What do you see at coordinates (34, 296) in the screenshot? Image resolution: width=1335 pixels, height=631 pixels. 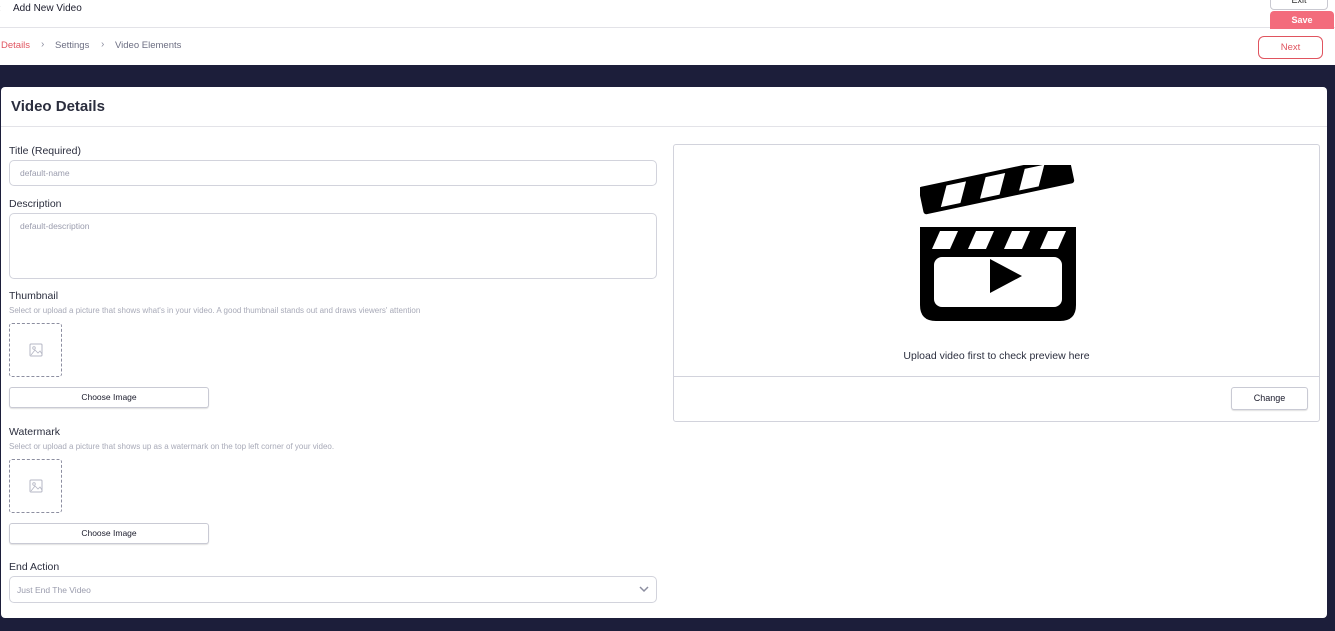 I see `thumbnail-label: Thumbnail` at bounding box center [34, 296].